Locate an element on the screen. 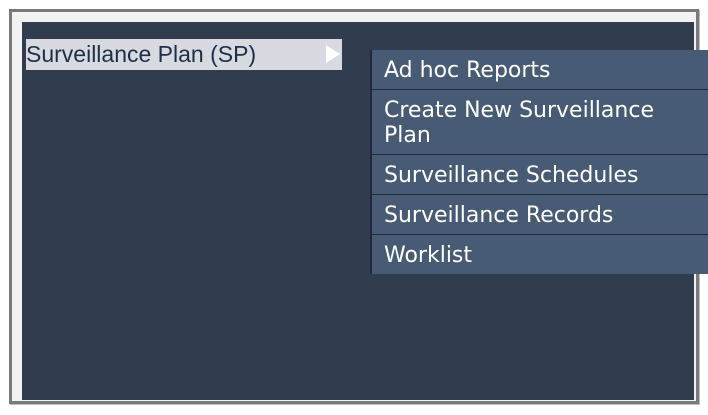 This screenshot has height=415, width=708. submenu-item-surveillance-schedules: Surveillance Schedules is located at coordinates (540, 175).